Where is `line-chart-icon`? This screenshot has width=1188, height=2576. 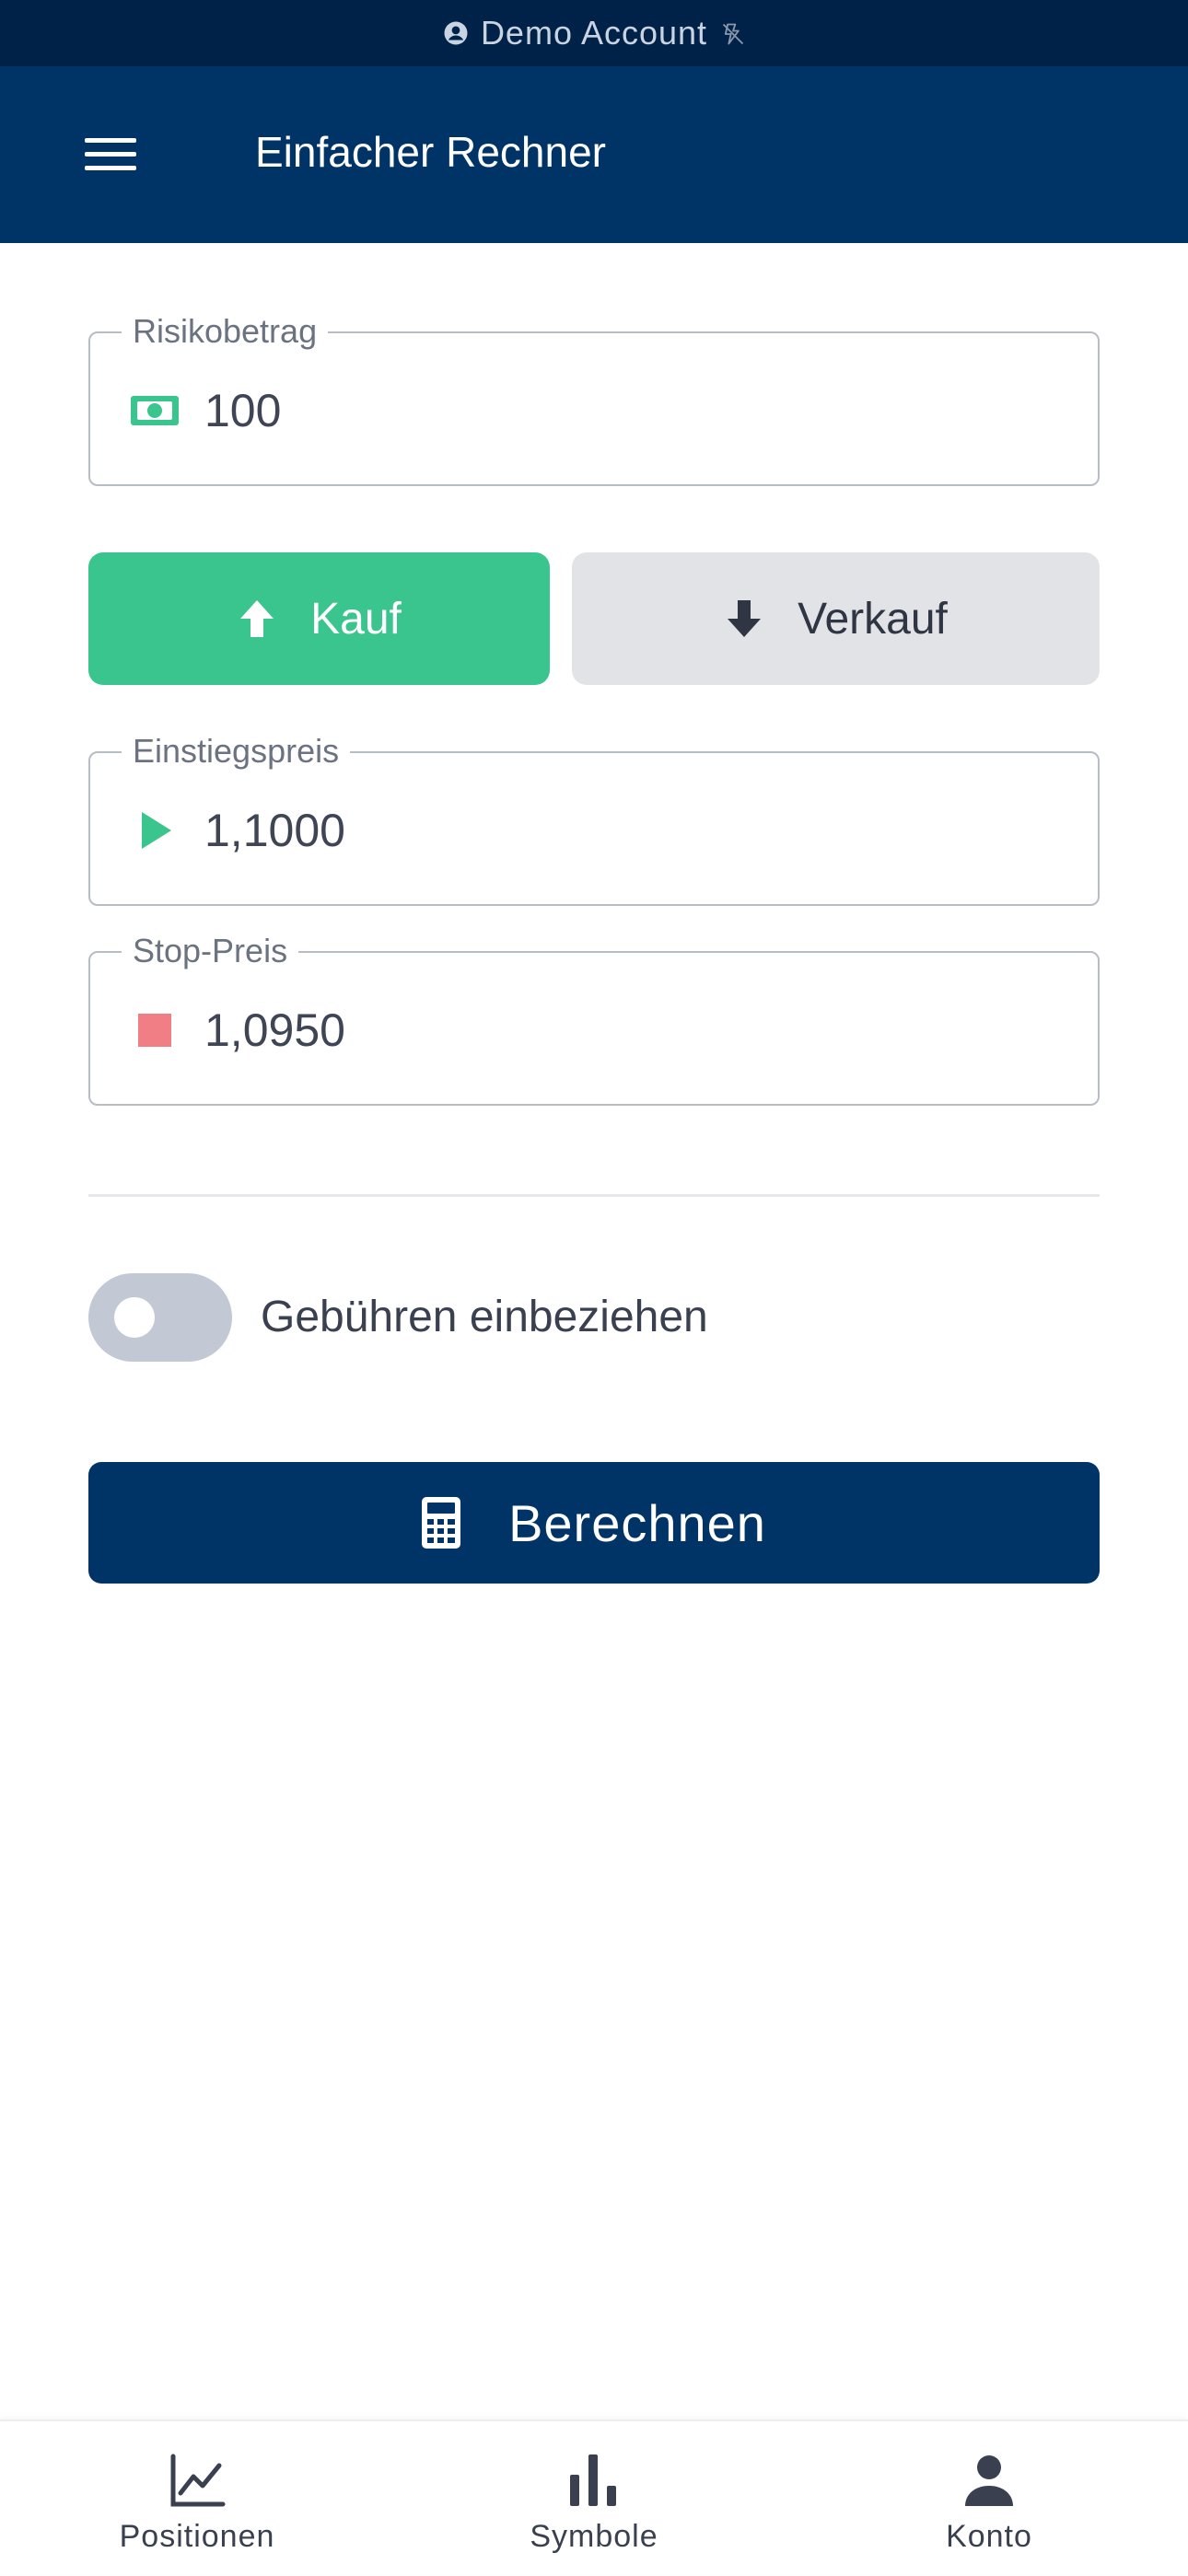 line-chart-icon is located at coordinates (197, 2480).